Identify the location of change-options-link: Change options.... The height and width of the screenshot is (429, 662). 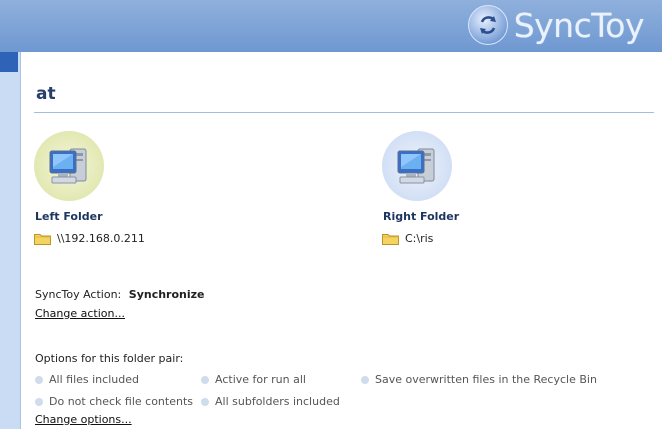
(83, 419).